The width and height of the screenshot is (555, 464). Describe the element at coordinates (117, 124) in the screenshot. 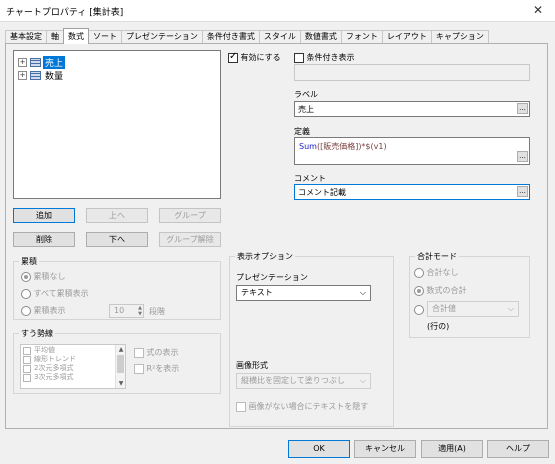

I see `expression-tree: + 売上 + 数量` at that location.